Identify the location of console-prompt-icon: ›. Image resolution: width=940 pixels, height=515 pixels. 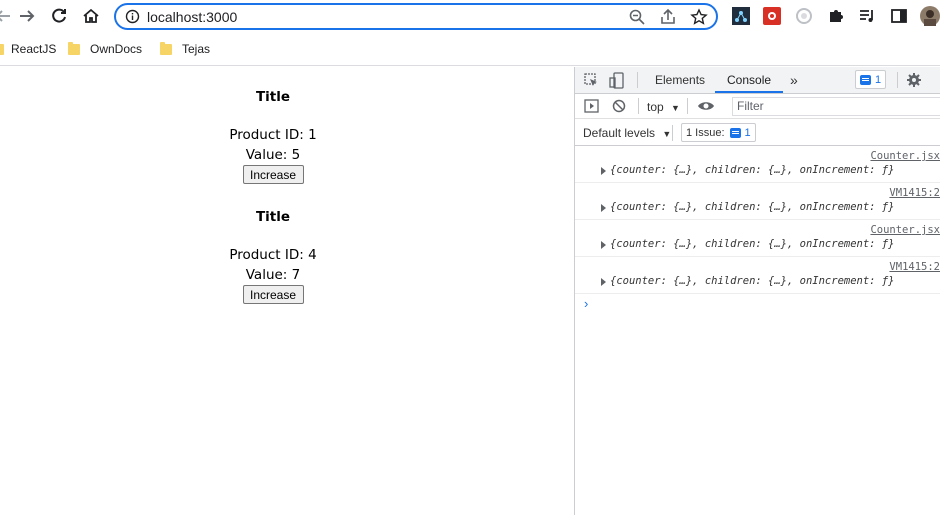
(586, 303).